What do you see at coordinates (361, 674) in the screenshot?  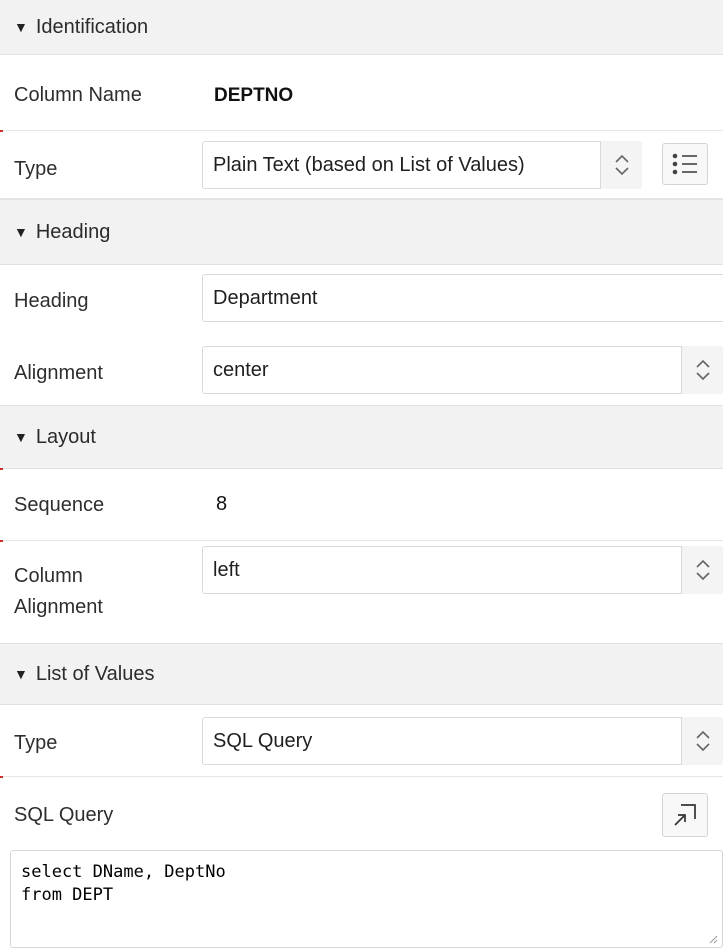 I see `section-header-list-of-values: ▼ List of Values` at bounding box center [361, 674].